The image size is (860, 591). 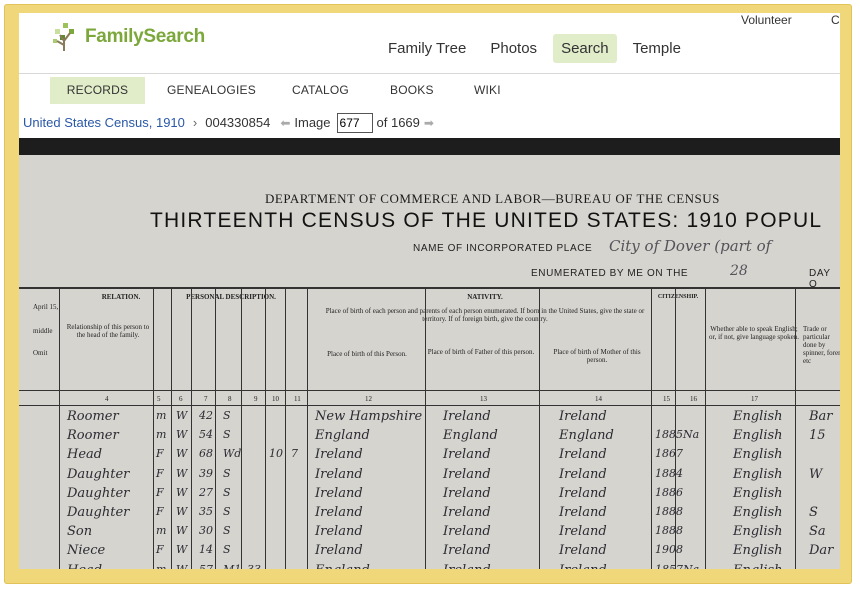 What do you see at coordinates (86, 551) in the screenshot?
I see `census-cell: Niece` at bounding box center [86, 551].